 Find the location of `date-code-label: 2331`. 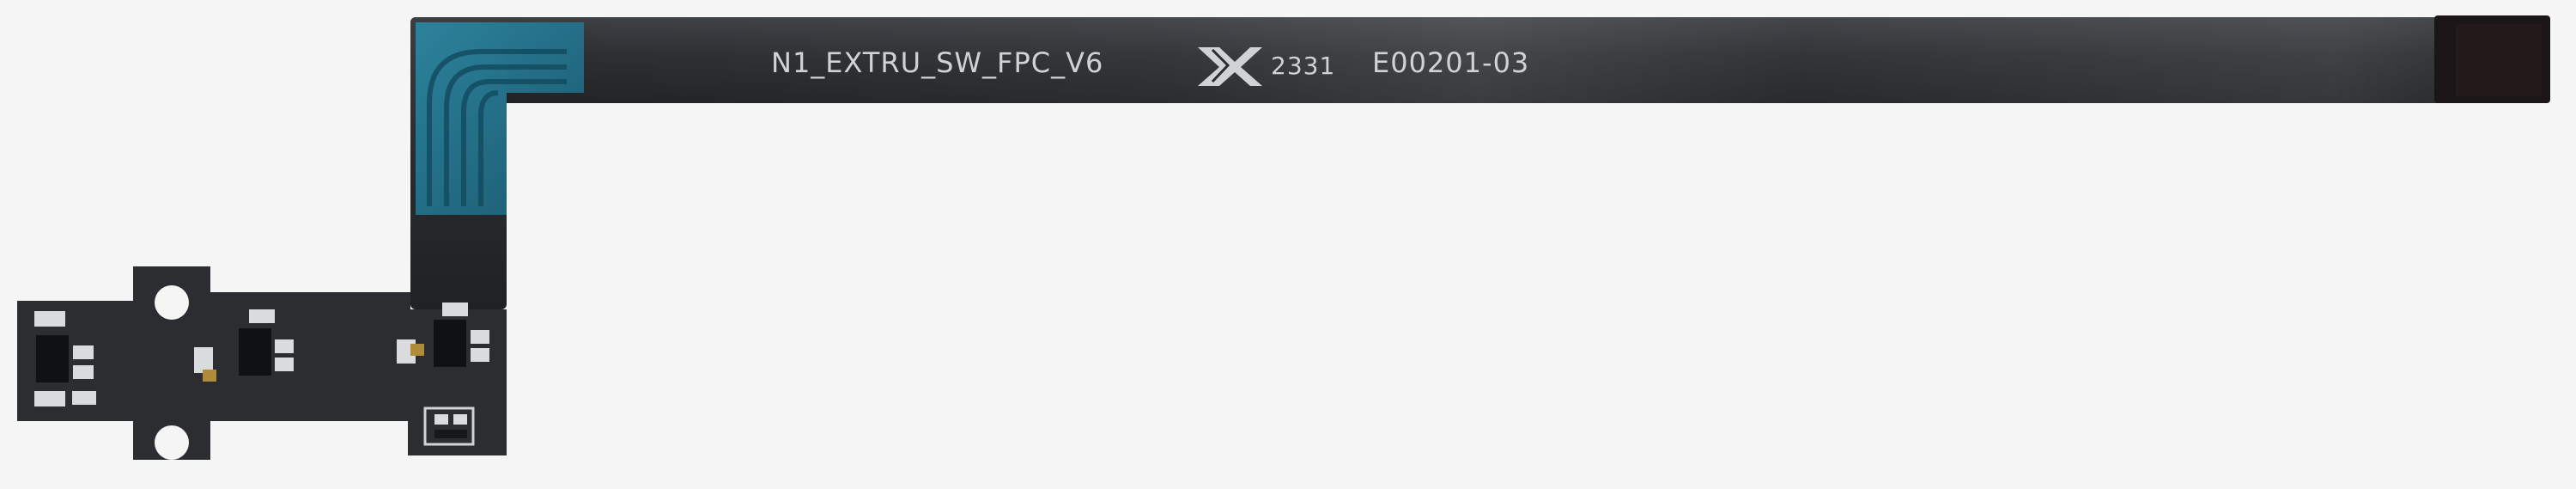

date-code-label: 2331 is located at coordinates (1303, 66).